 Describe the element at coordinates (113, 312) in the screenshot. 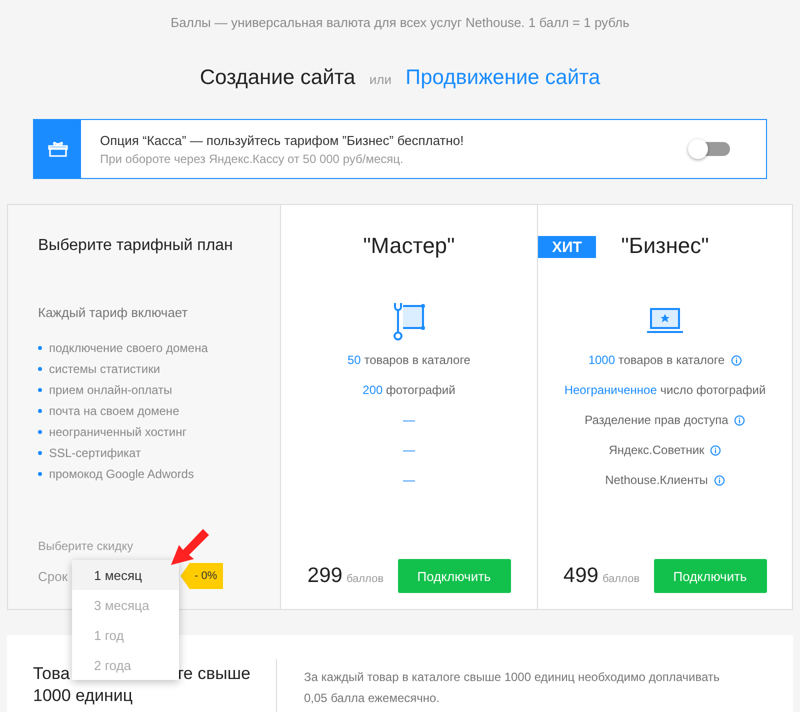

I see `includes-label: Каждый тариф включает` at that location.